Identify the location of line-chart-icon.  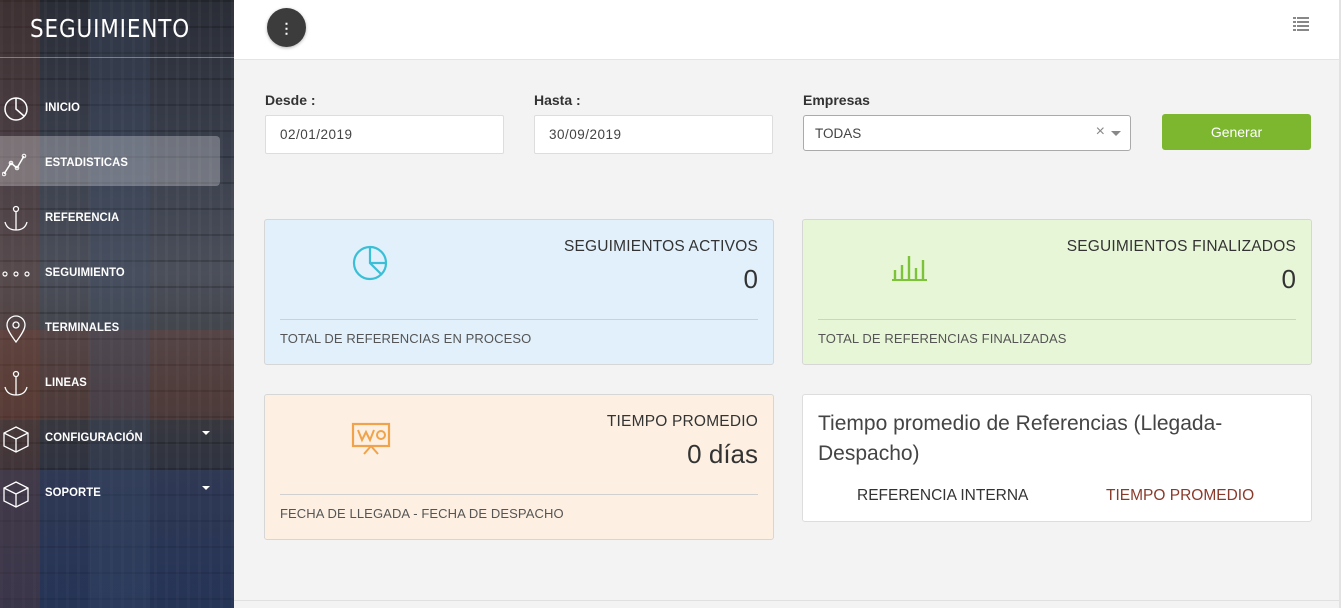
(22, 164).